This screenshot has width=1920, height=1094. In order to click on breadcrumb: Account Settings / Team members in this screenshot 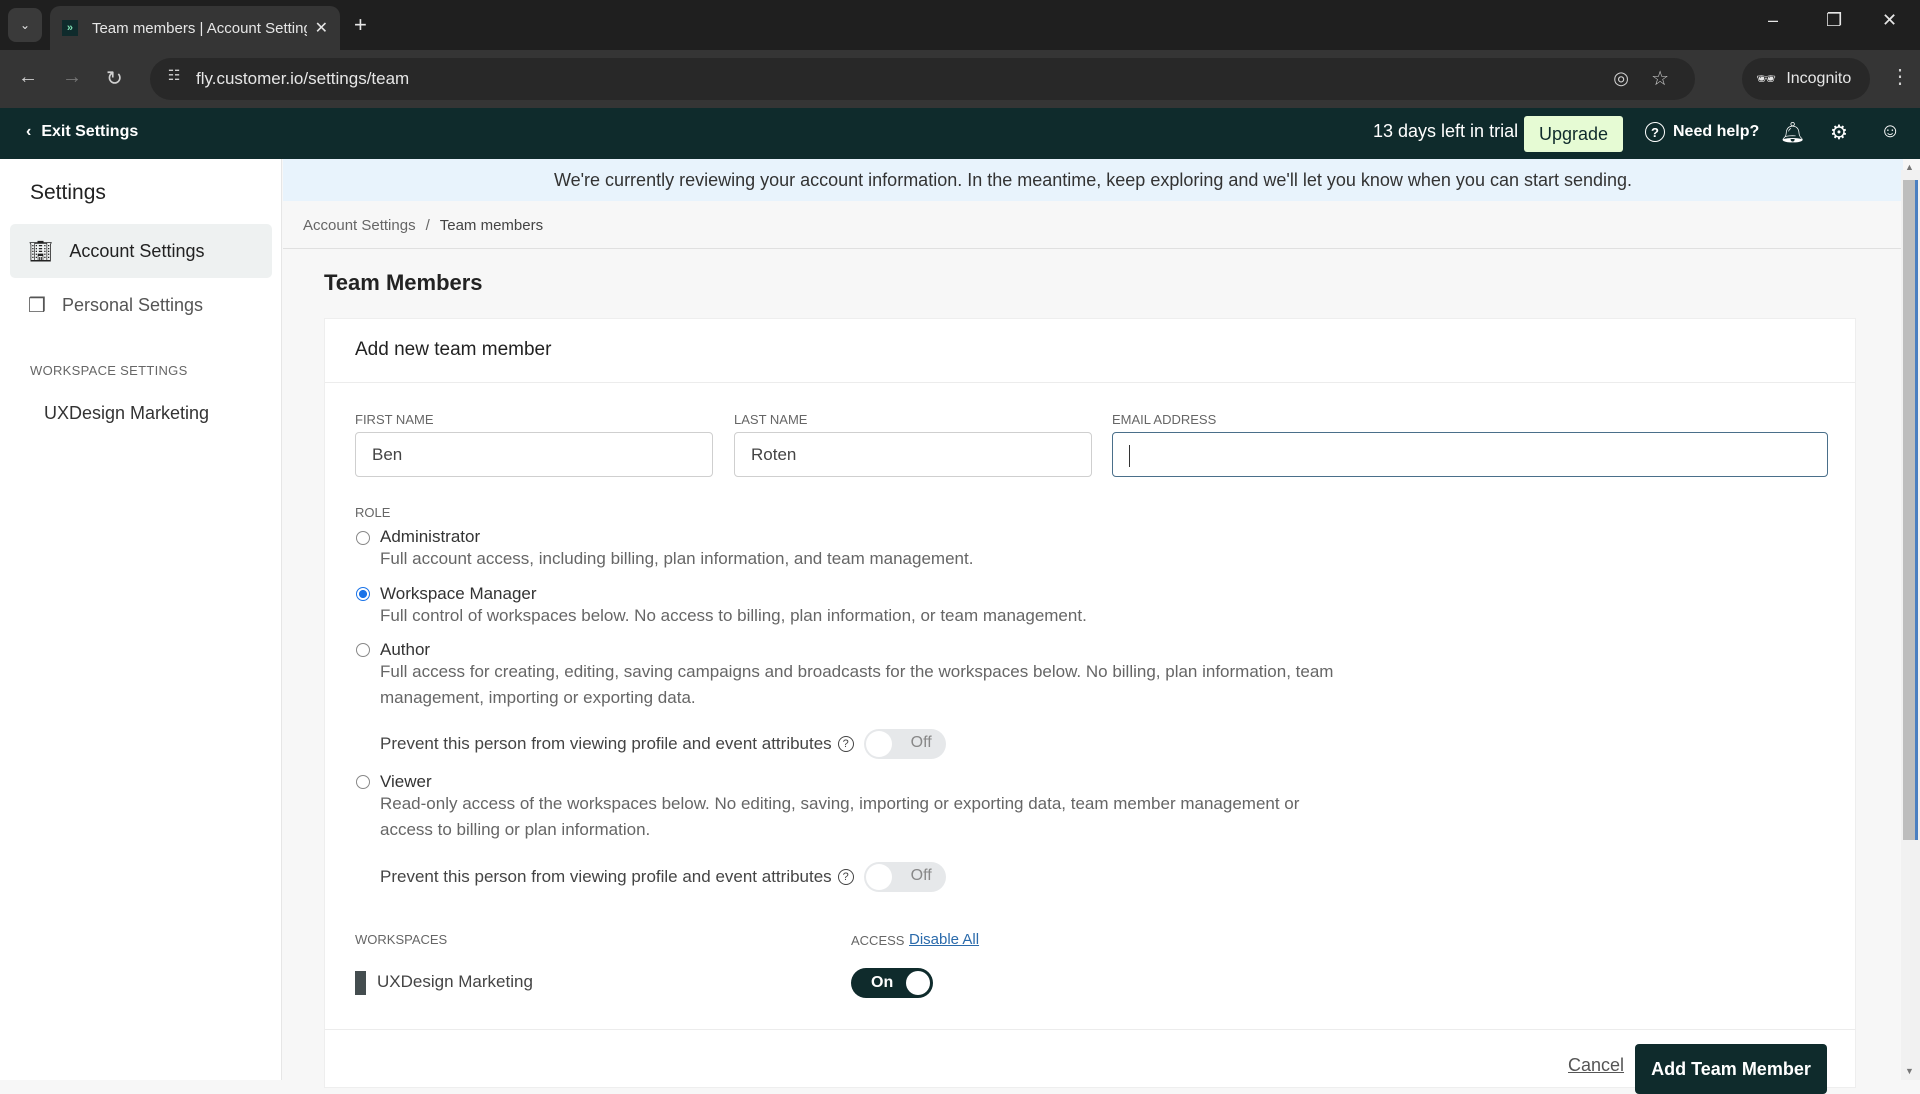, I will do `click(423, 225)`.